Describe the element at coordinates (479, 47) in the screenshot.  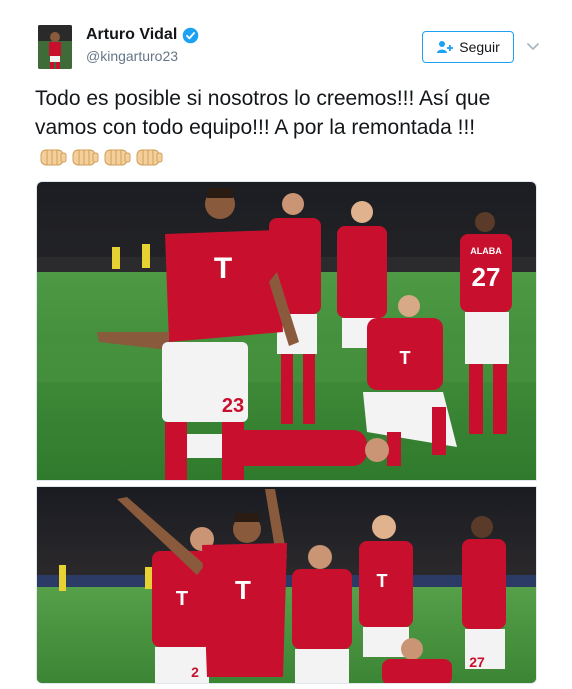
I see `follow-label: Seguir` at that location.